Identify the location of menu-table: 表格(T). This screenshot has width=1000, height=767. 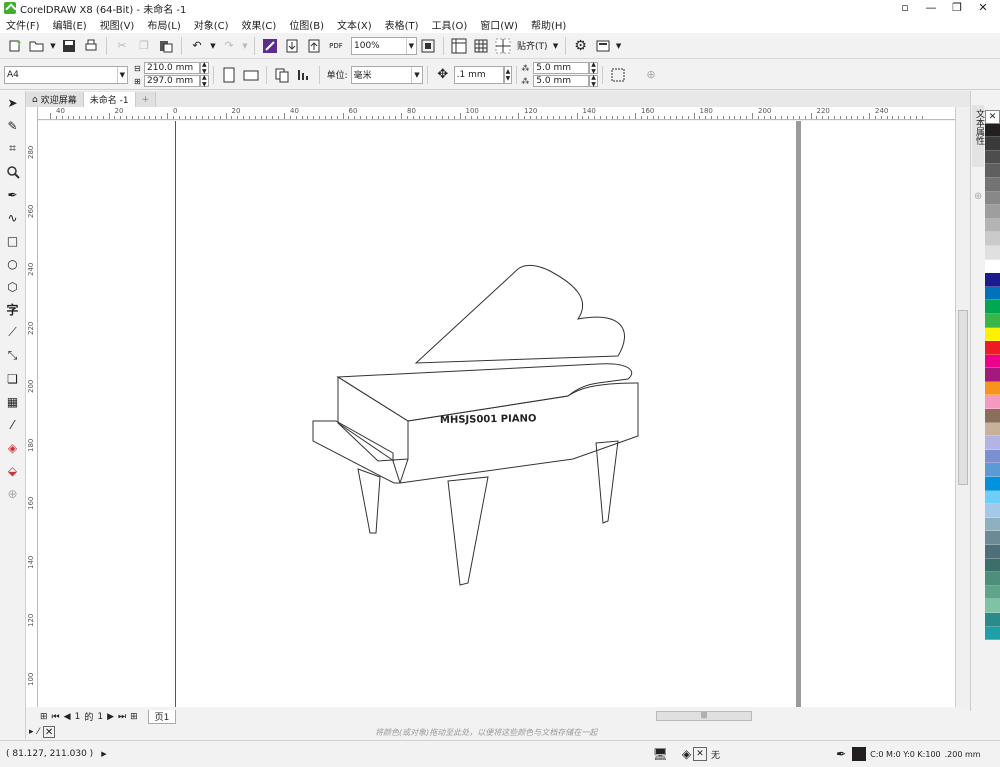
(402, 24).